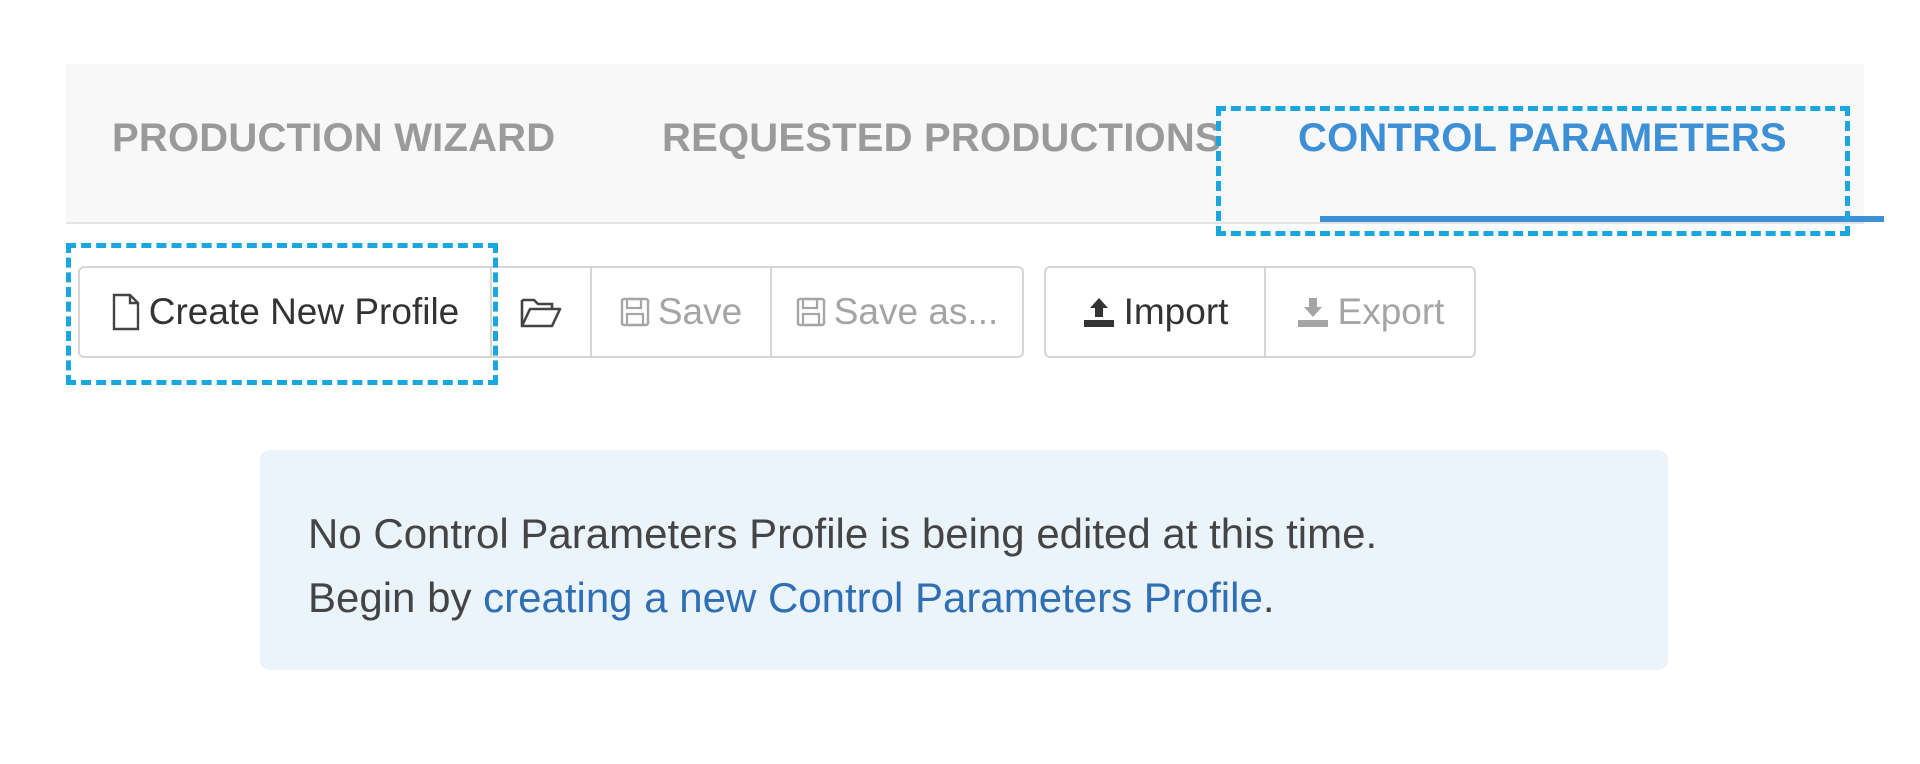  I want to click on open-profile-button, so click(541, 312).